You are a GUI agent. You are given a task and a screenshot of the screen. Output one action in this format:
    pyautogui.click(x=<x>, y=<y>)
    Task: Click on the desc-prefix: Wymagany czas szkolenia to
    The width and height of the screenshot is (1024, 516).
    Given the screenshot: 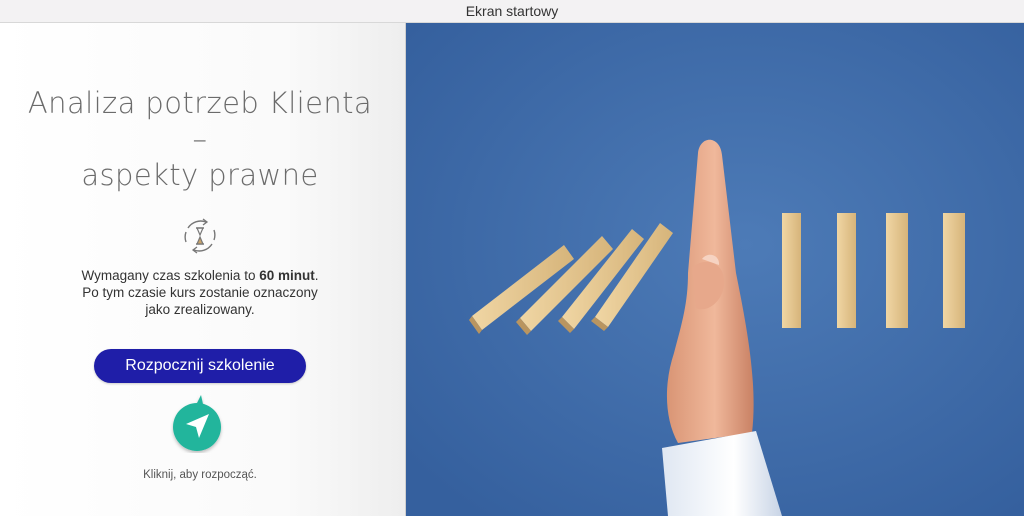 What is the action you would take?
    pyautogui.click(x=170, y=275)
    